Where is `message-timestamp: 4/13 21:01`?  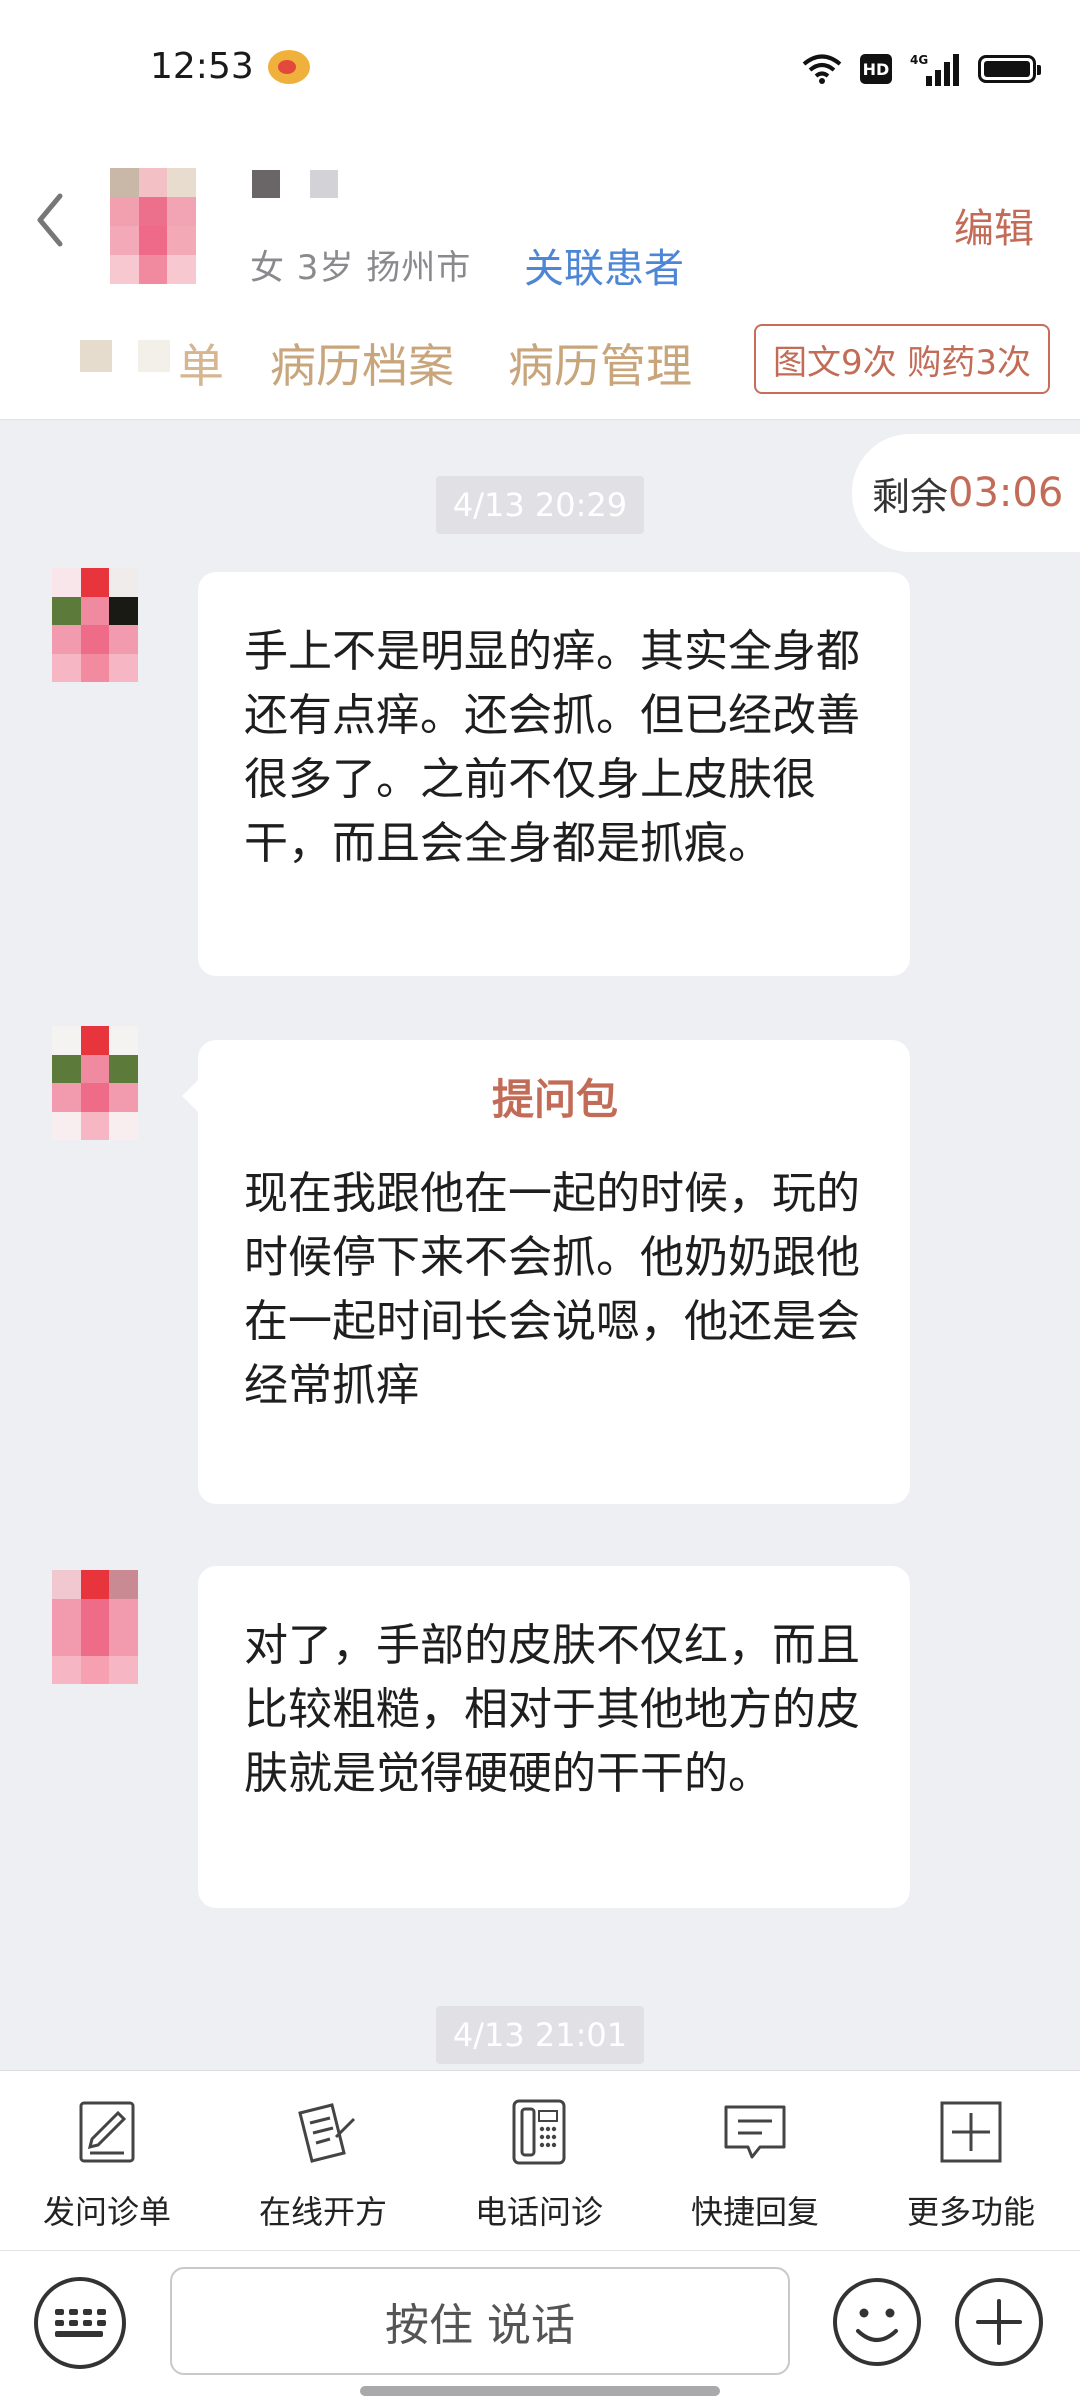
message-timestamp: 4/13 21:01 is located at coordinates (540, 2035).